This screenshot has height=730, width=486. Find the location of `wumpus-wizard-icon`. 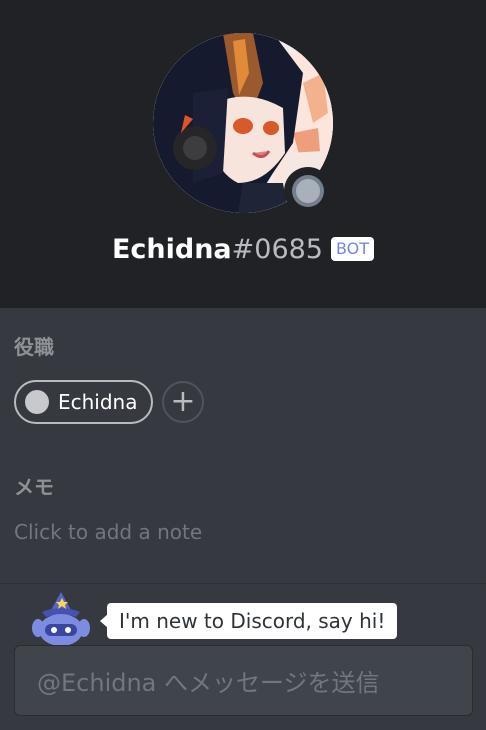

wumpus-wizard-icon is located at coordinates (61, 619).